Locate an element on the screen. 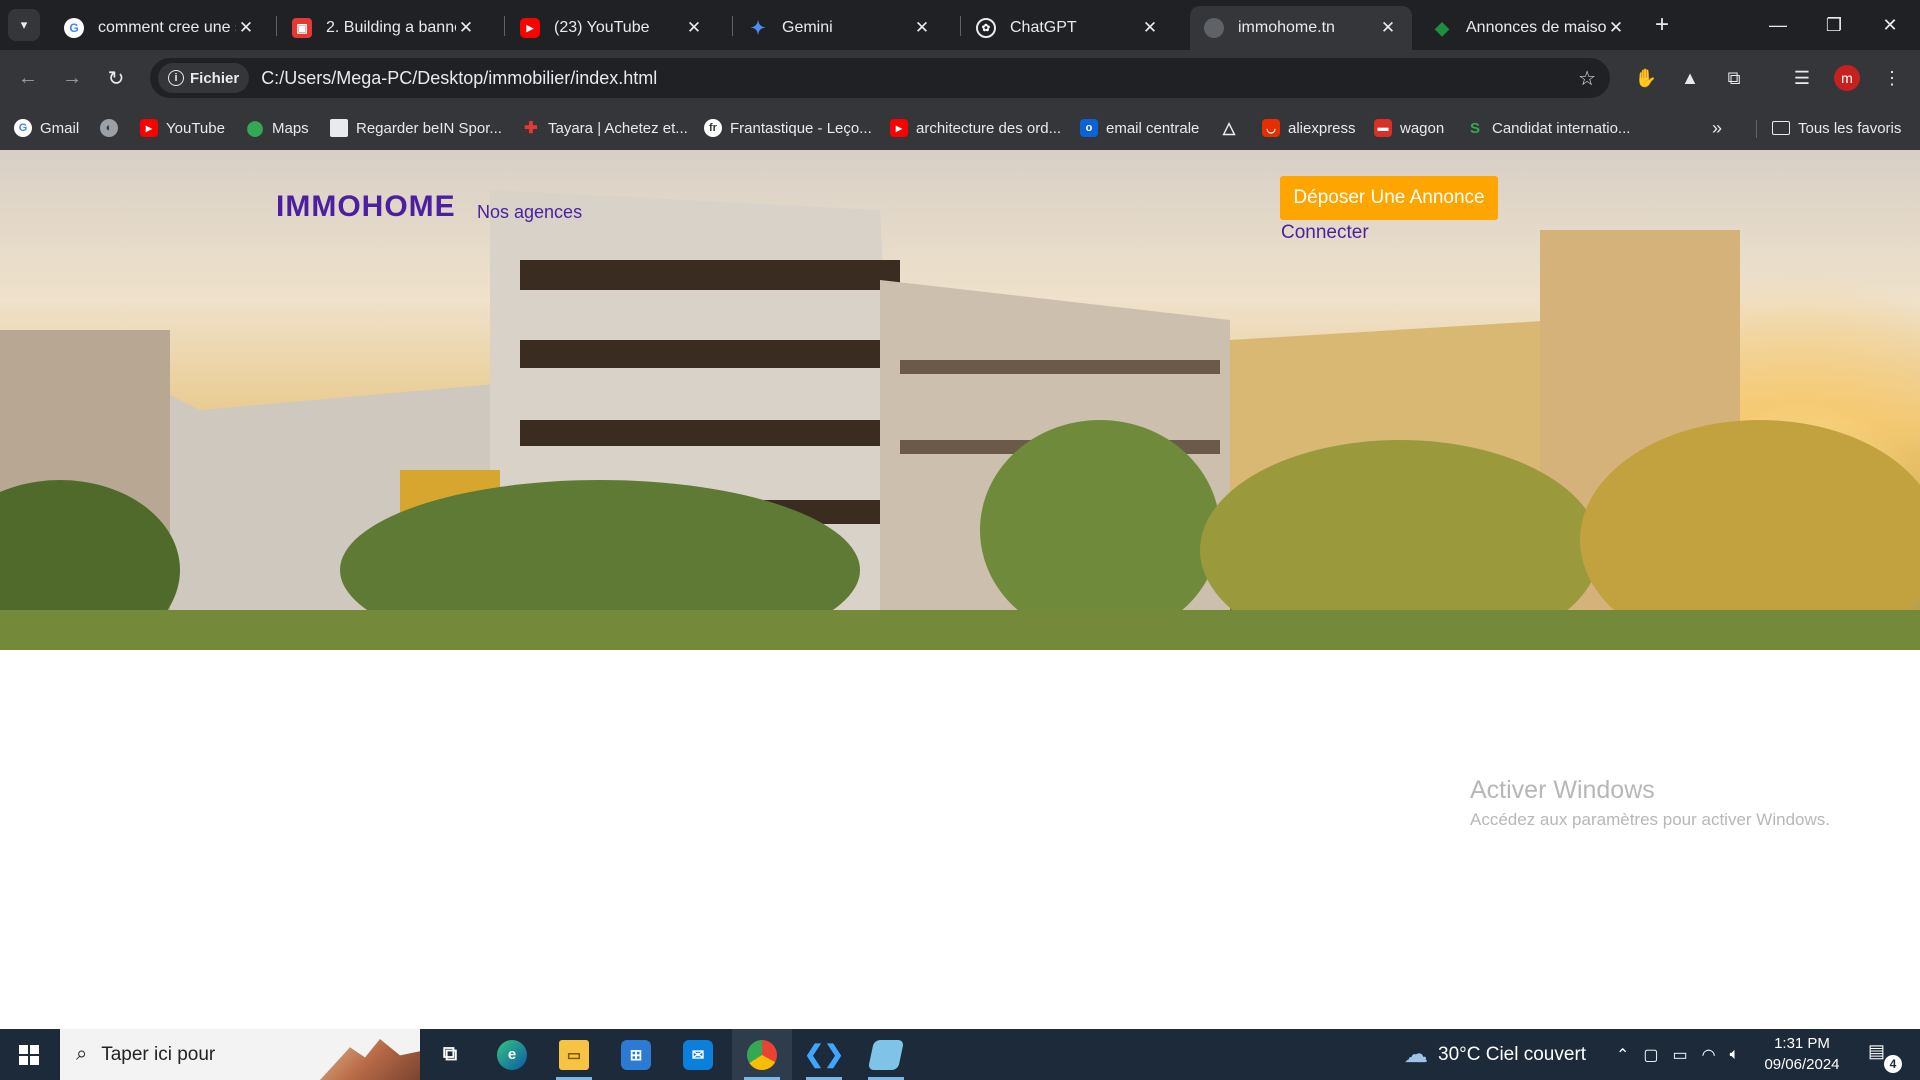 The width and height of the screenshot is (1920, 1080). forward-button: → is located at coordinates (72, 78).